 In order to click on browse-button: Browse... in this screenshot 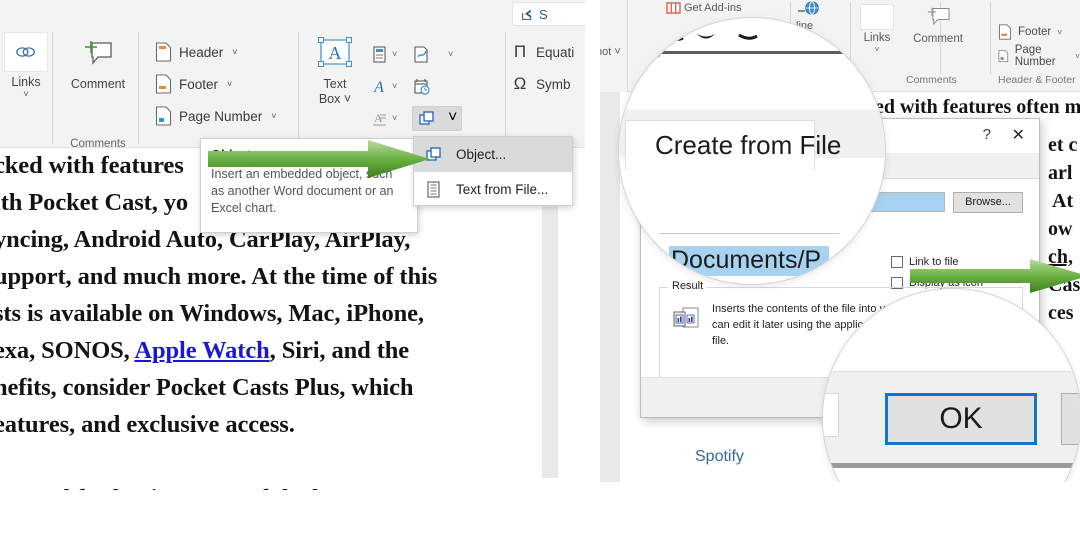, I will do `click(988, 202)`.